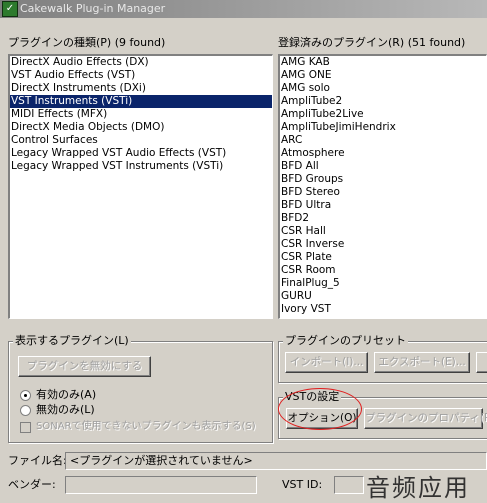  What do you see at coordinates (383, 153) in the screenshot?
I see `list-item: Atmosphere` at bounding box center [383, 153].